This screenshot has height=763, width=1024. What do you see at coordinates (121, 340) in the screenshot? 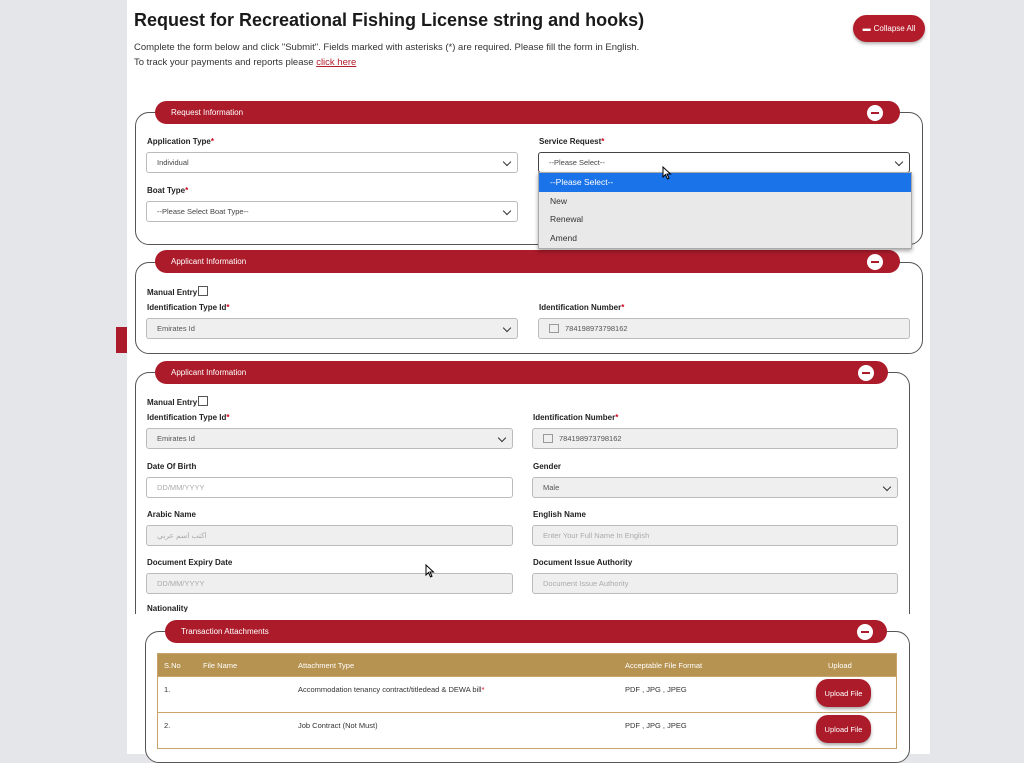
I see `side-tab` at bounding box center [121, 340].